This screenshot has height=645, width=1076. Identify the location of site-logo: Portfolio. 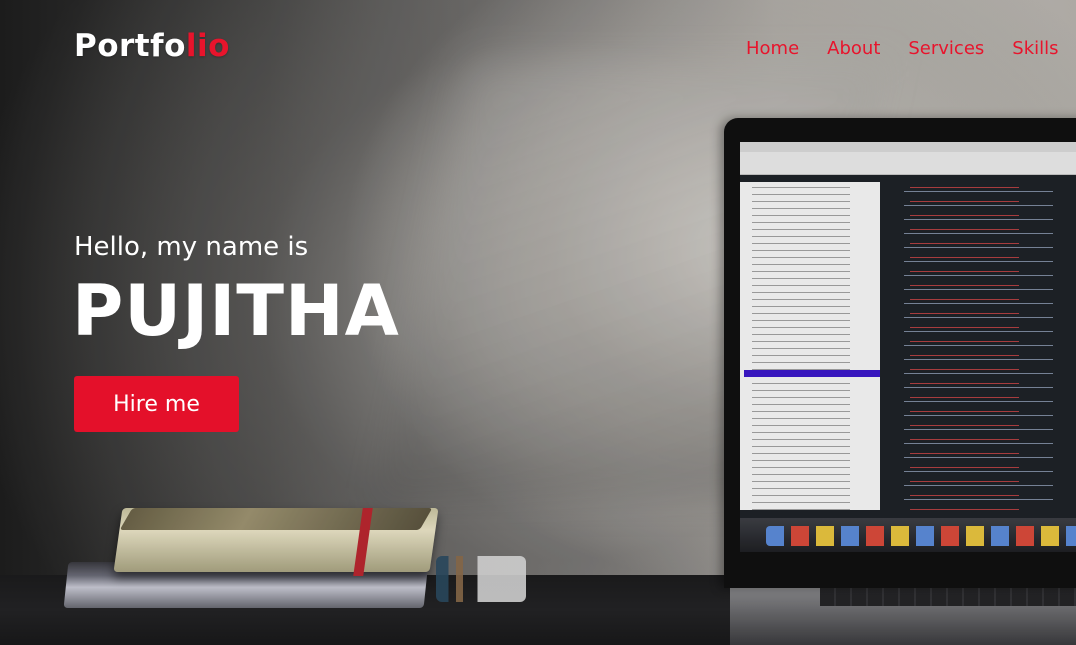
(152, 46).